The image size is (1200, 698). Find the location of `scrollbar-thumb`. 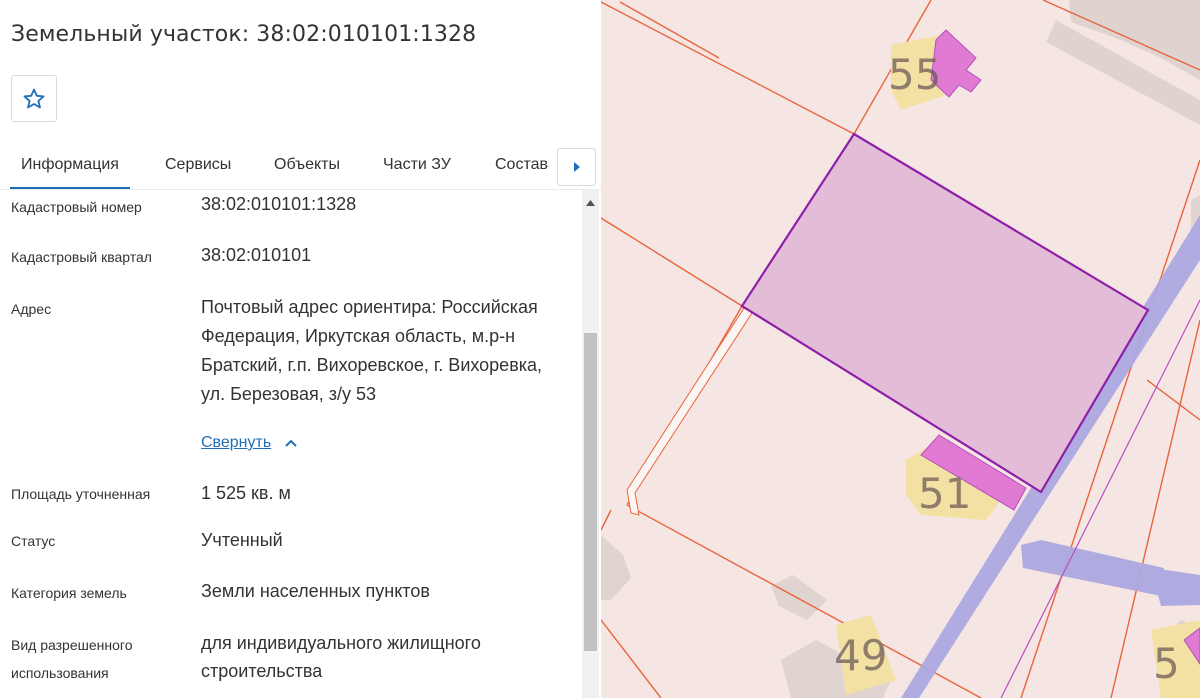

scrollbar-thumb is located at coordinates (590, 492).